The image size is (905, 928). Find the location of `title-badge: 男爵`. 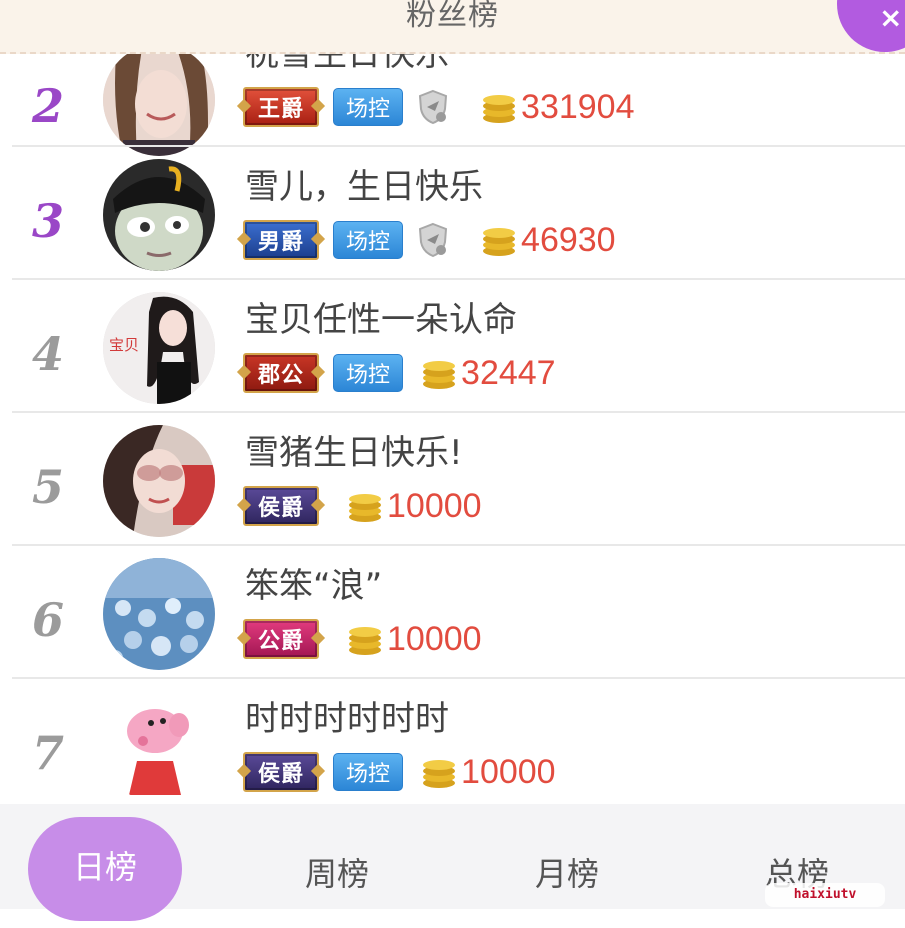

title-badge: 男爵 is located at coordinates (281, 240).